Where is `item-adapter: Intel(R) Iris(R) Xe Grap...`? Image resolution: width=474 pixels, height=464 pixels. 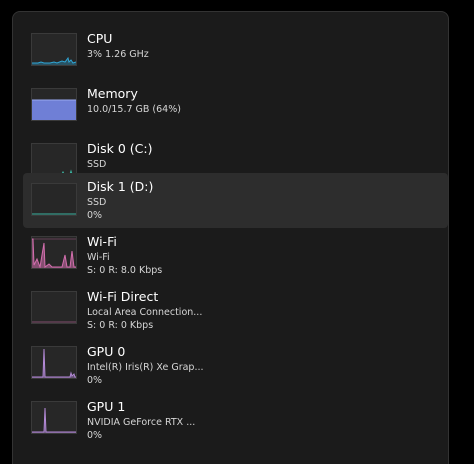
item-adapter: Intel(R) Iris(R) Xe Grap... is located at coordinates (145, 367).